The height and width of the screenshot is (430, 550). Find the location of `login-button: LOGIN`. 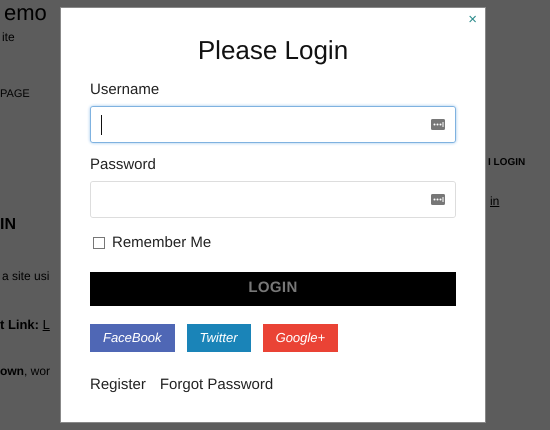

login-button: LOGIN is located at coordinates (273, 289).